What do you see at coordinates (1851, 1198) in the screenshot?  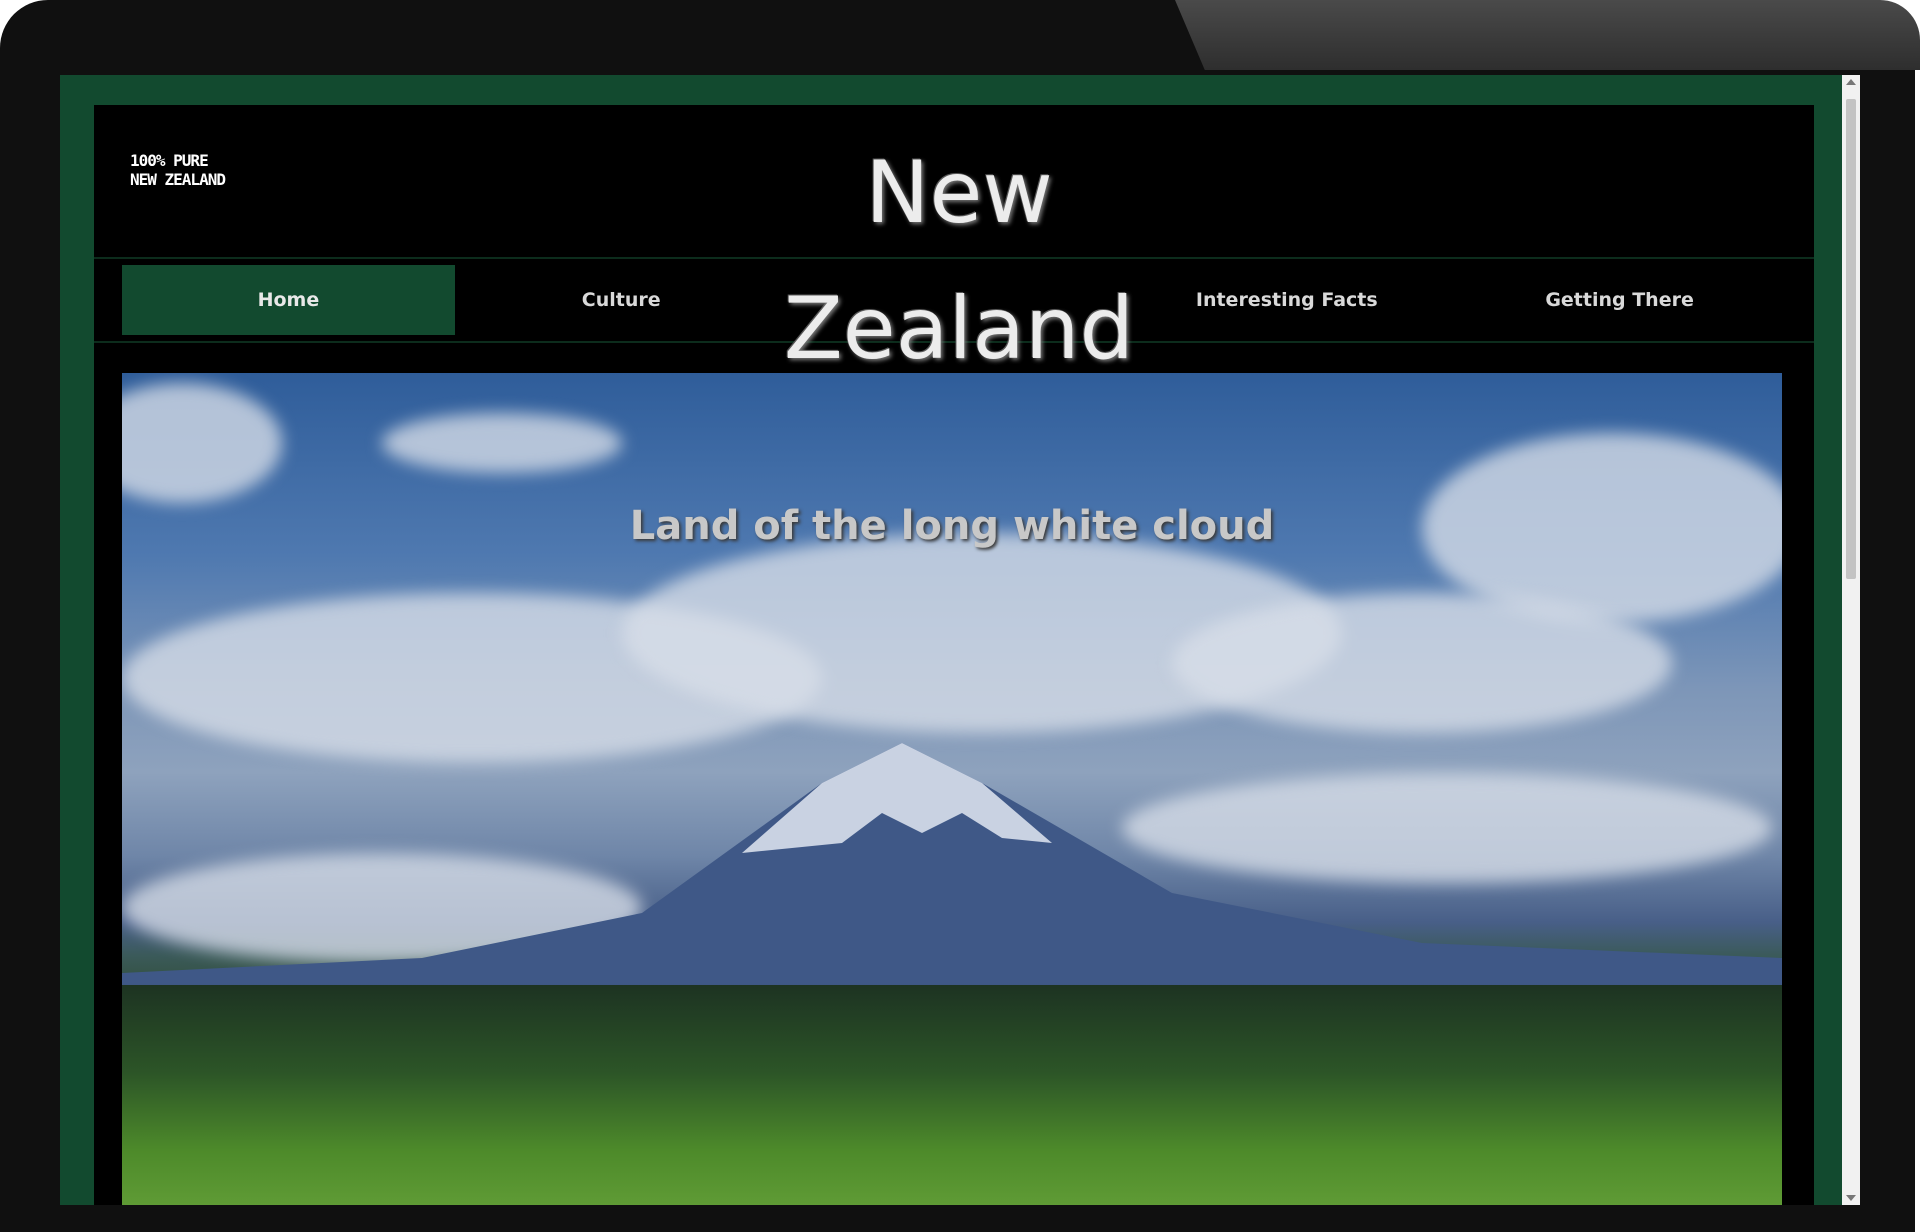 I see `scroll-down-icon` at bounding box center [1851, 1198].